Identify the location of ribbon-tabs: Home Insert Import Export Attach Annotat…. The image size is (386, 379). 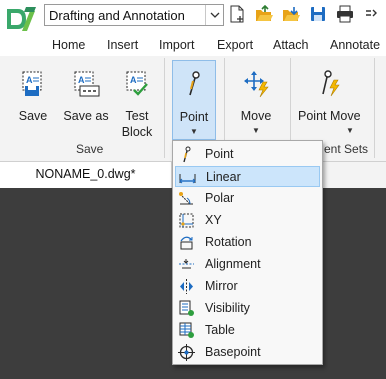
(193, 45).